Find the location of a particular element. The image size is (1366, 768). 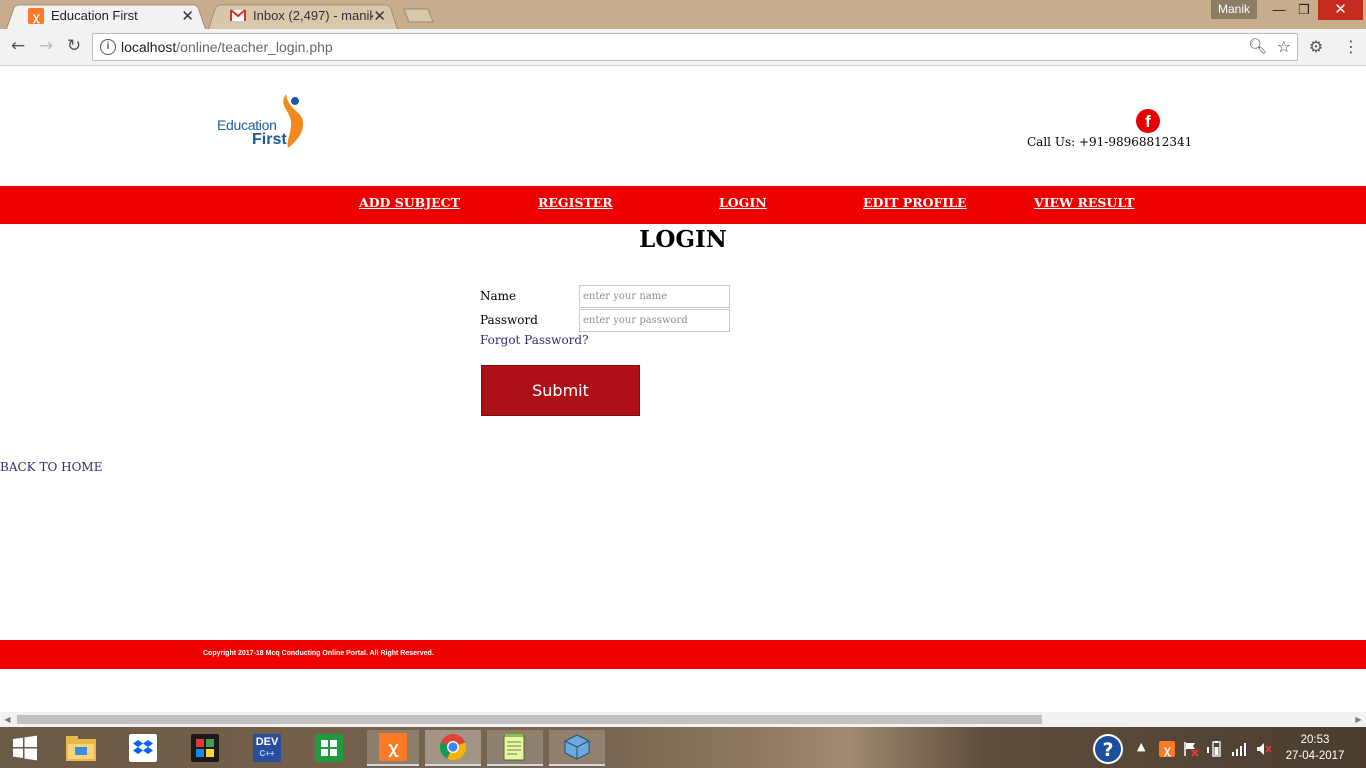

extension-gear-icon: ⚙ is located at coordinates (1316, 46).